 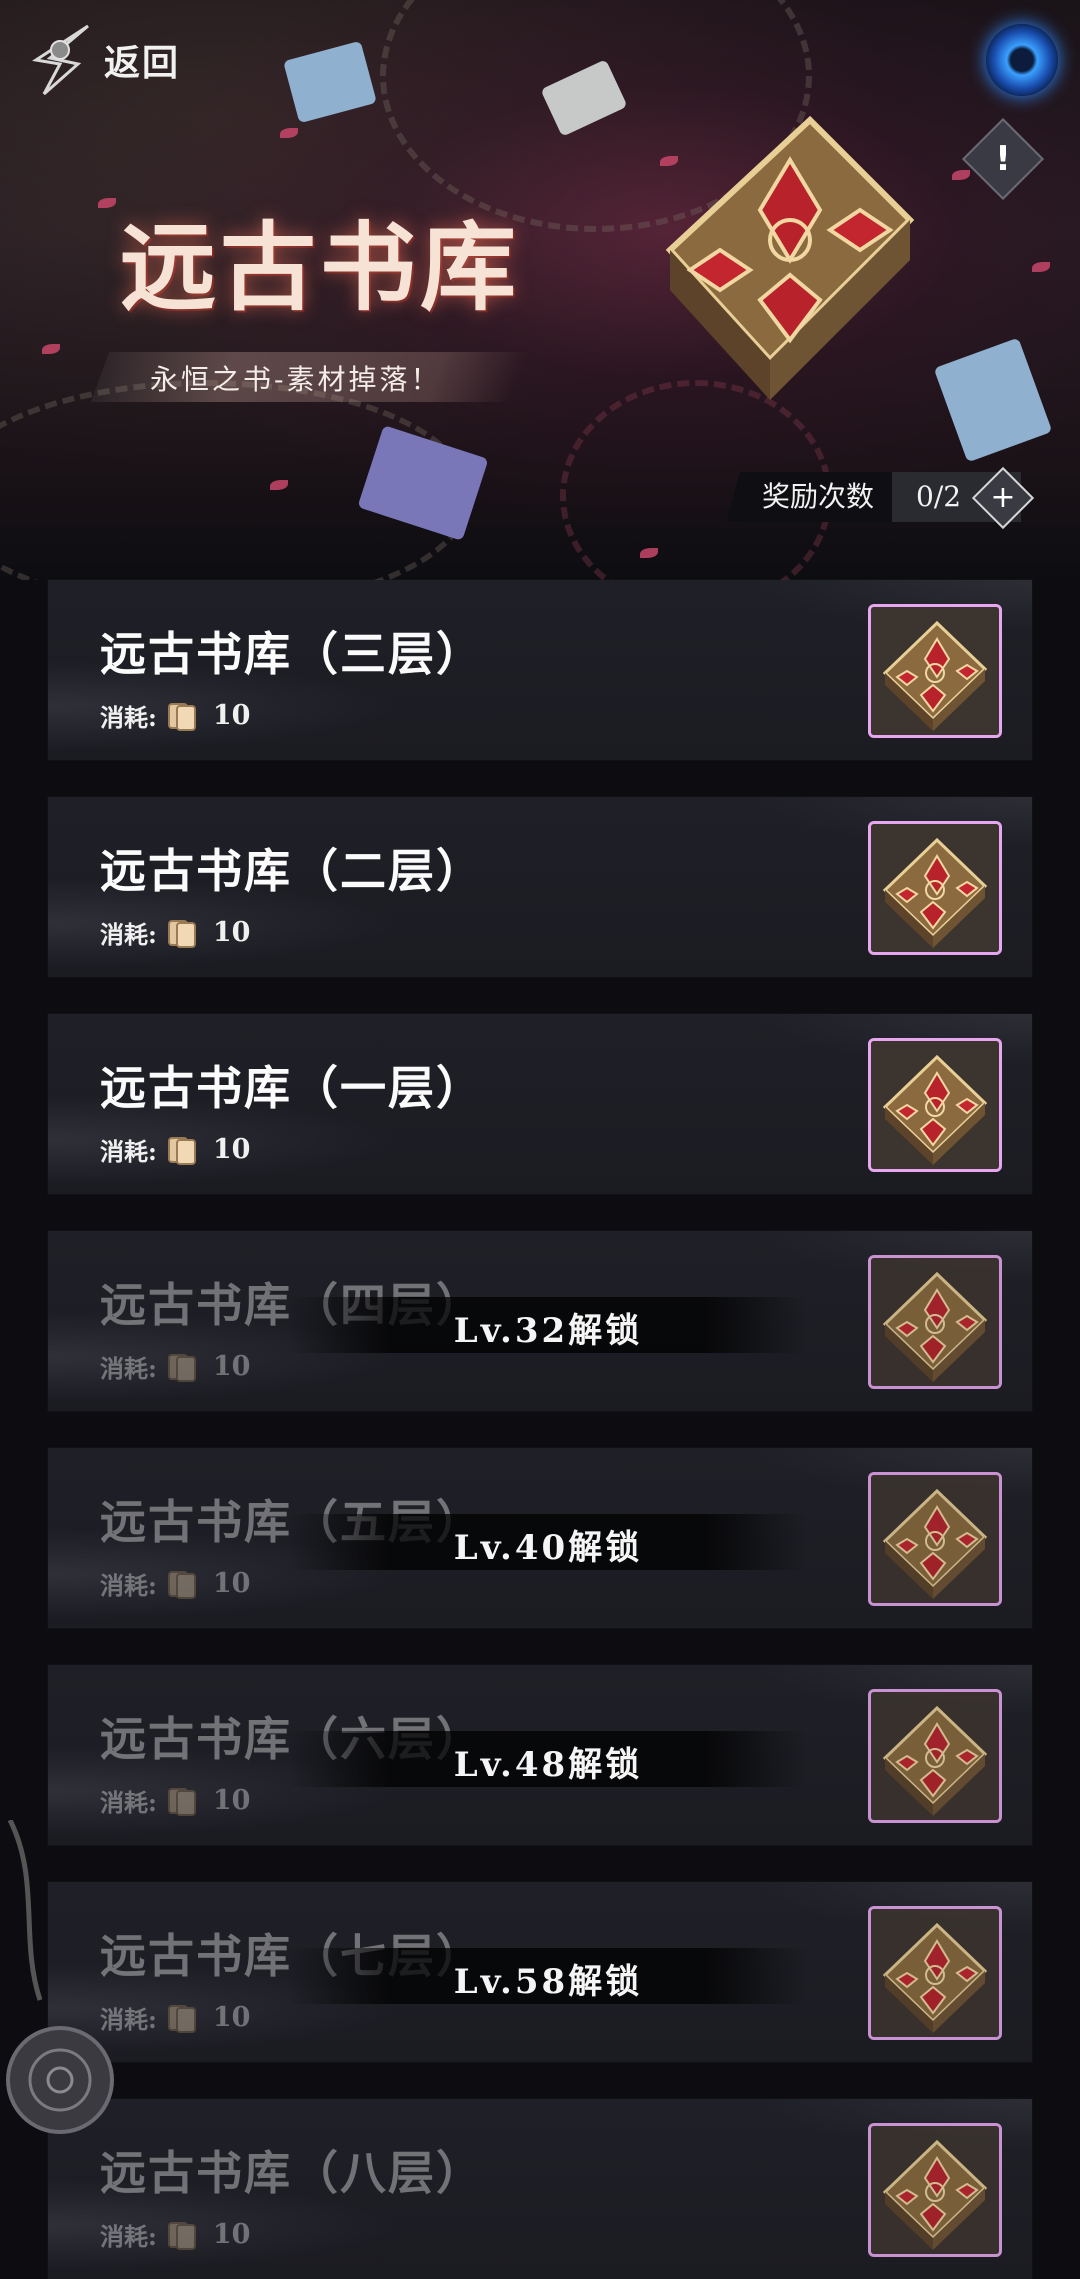 I want to click on lock-overlay: Lv.32解锁, so click(x=548, y=1325).